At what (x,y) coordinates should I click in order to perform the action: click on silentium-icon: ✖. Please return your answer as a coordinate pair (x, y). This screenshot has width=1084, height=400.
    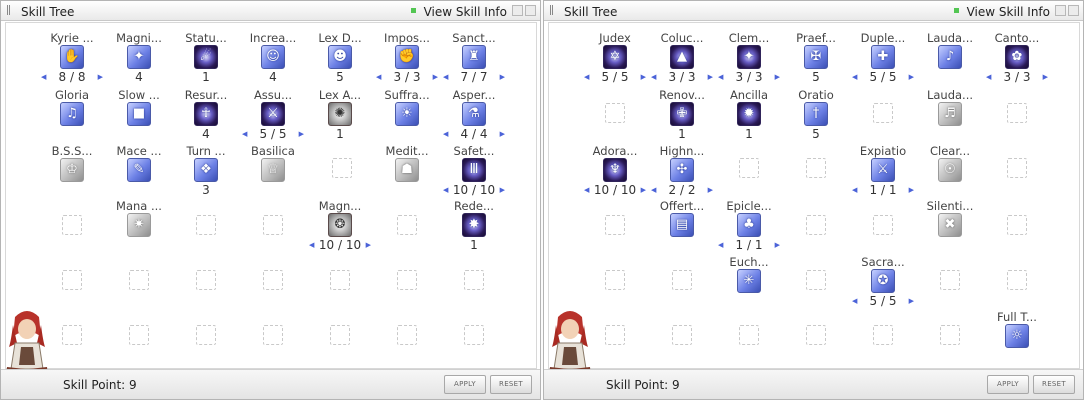
    Looking at the image, I should click on (950, 225).